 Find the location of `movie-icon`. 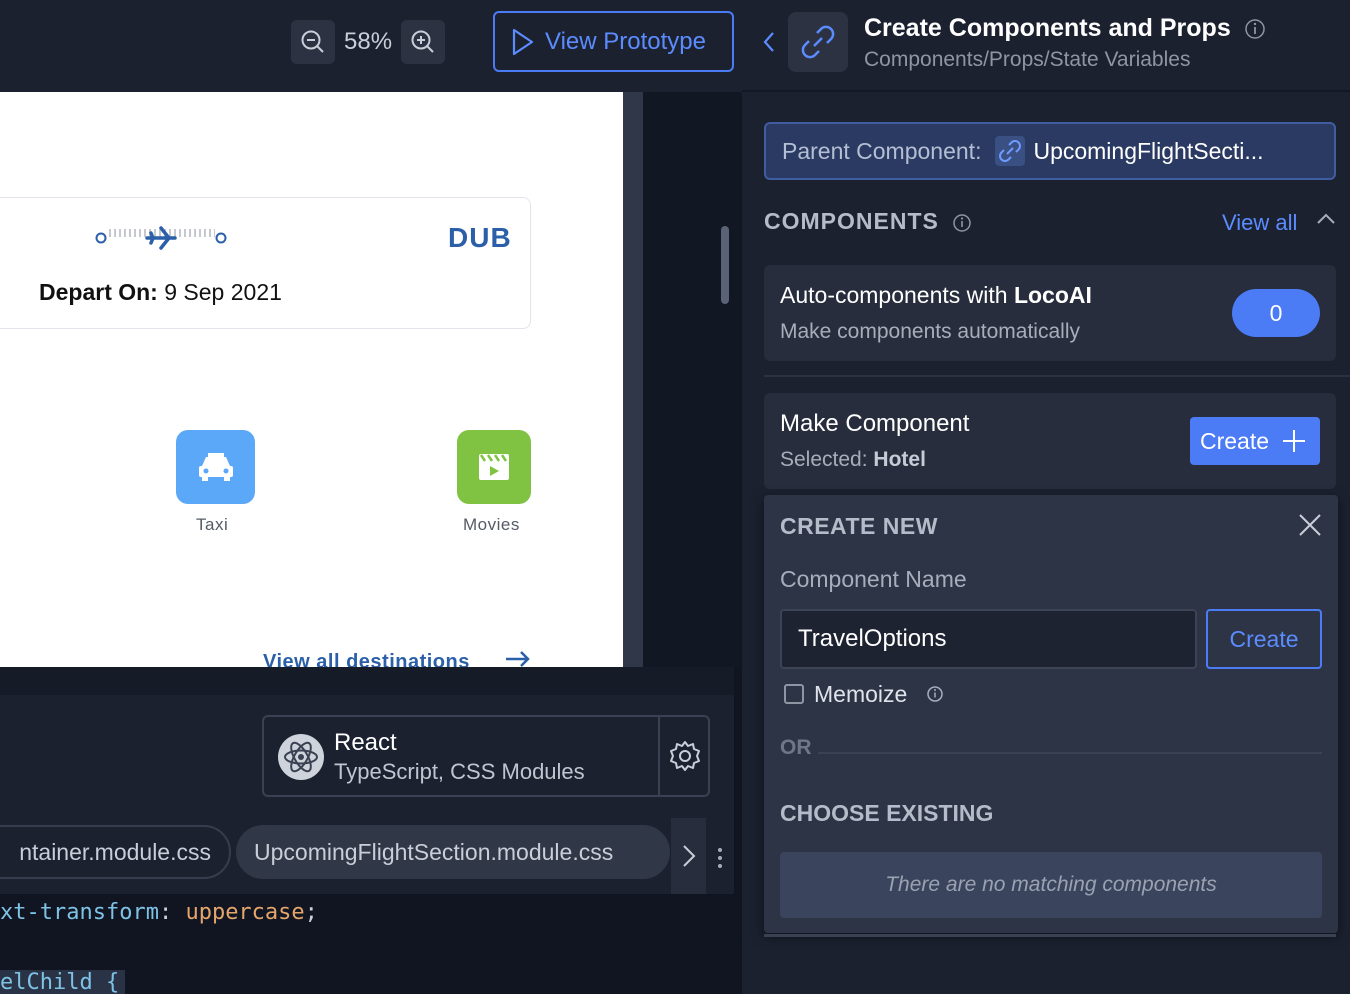

movie-icon is located at coordinates (494, 467).